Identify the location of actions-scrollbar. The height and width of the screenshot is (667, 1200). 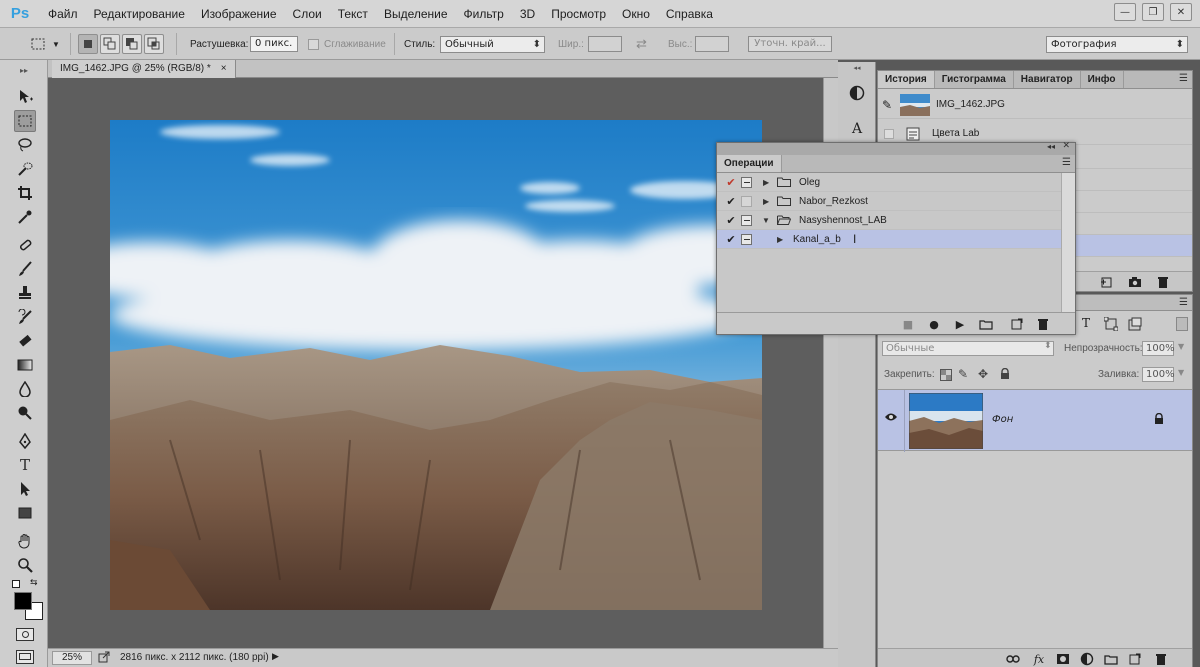
(1068, 243).